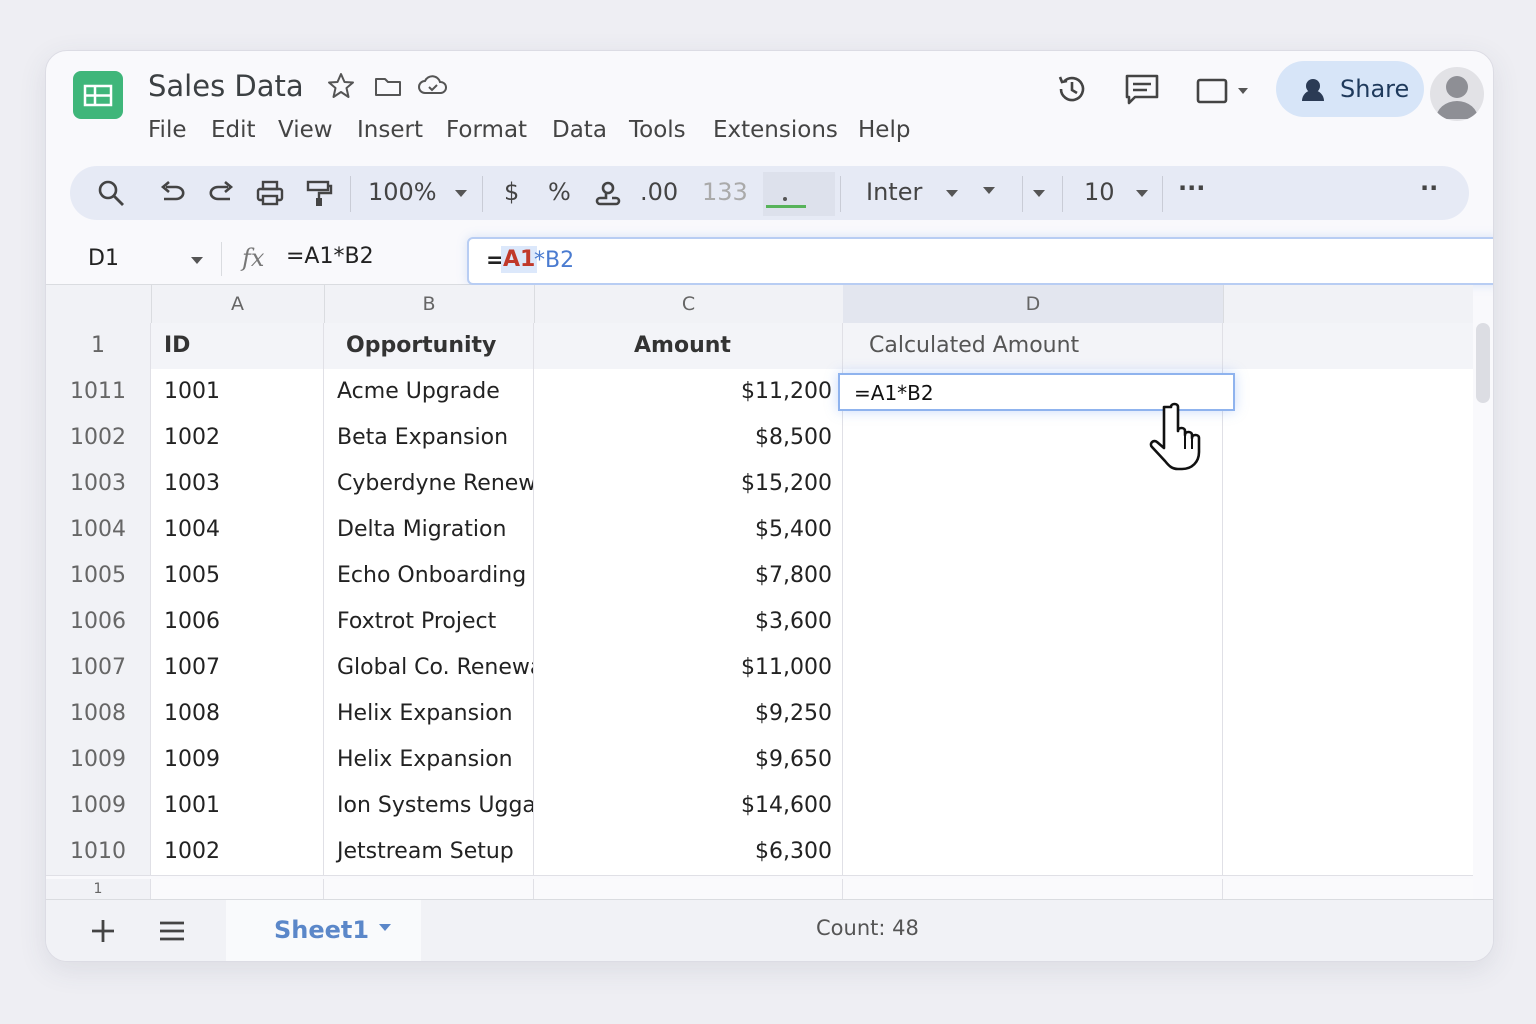 This screenshot has height=1024, width=1536. I want to click on cell-id: 1004, so click(237, 530).